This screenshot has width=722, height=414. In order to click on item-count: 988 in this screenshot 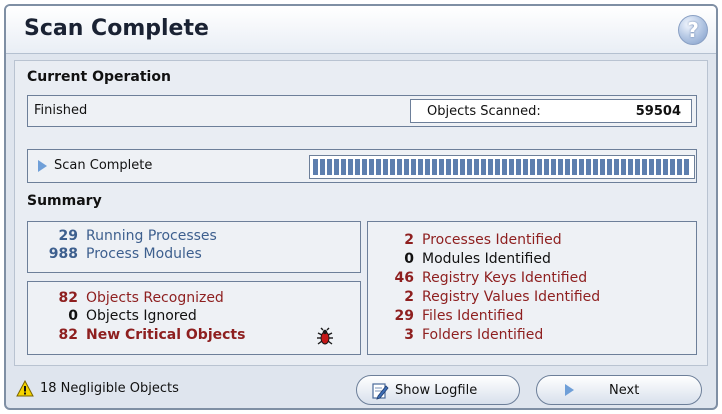, I will do `click(63, 254)`.